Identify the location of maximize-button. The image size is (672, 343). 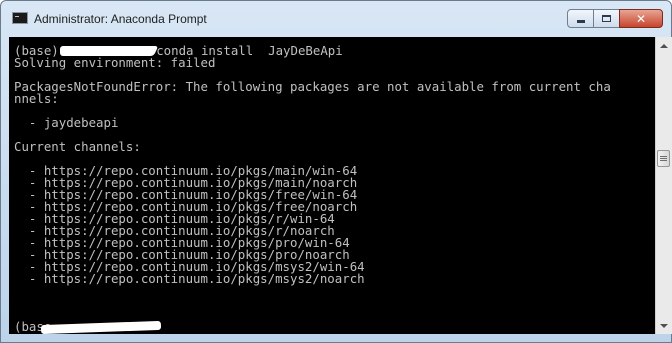
(606, 18).